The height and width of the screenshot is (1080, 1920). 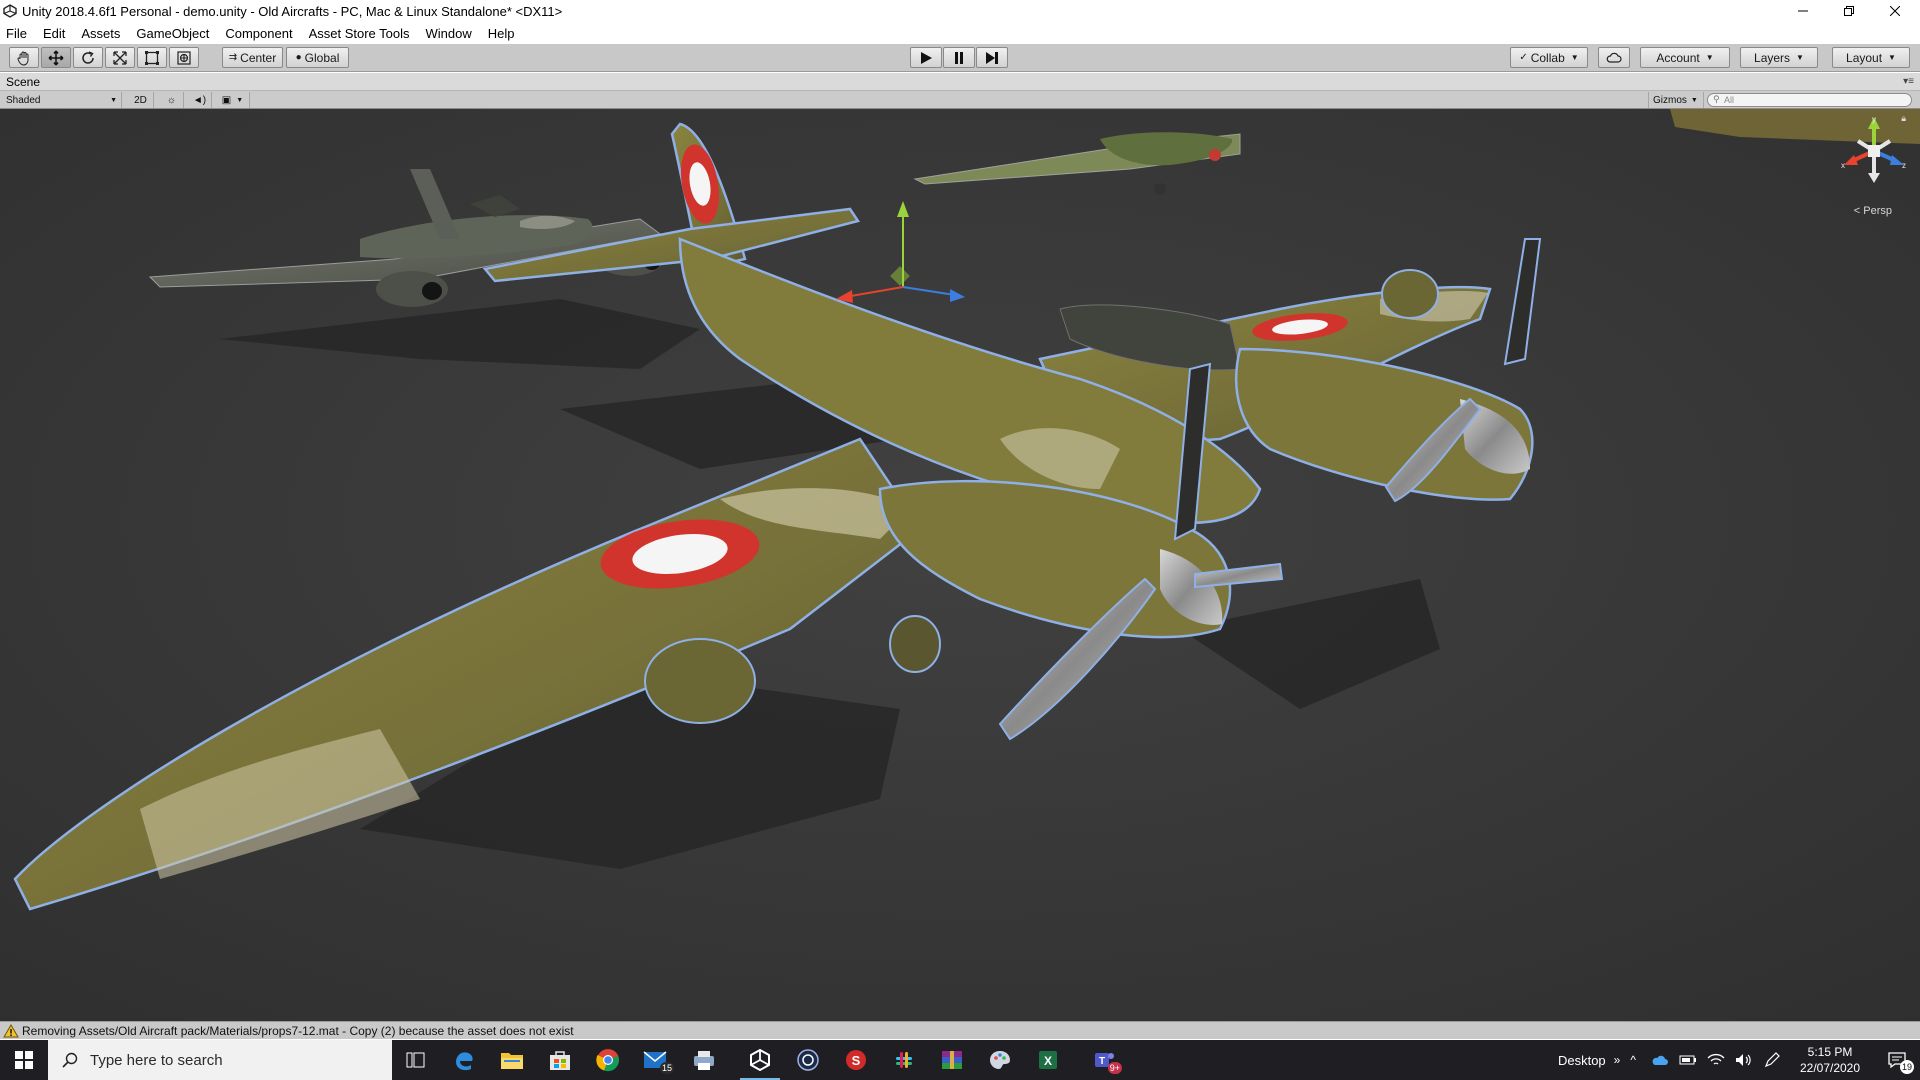 What do you see at coordinates (1772, 1060) in the screenshot?
I see `pen-icon` at bounding box center [1772, 1060].